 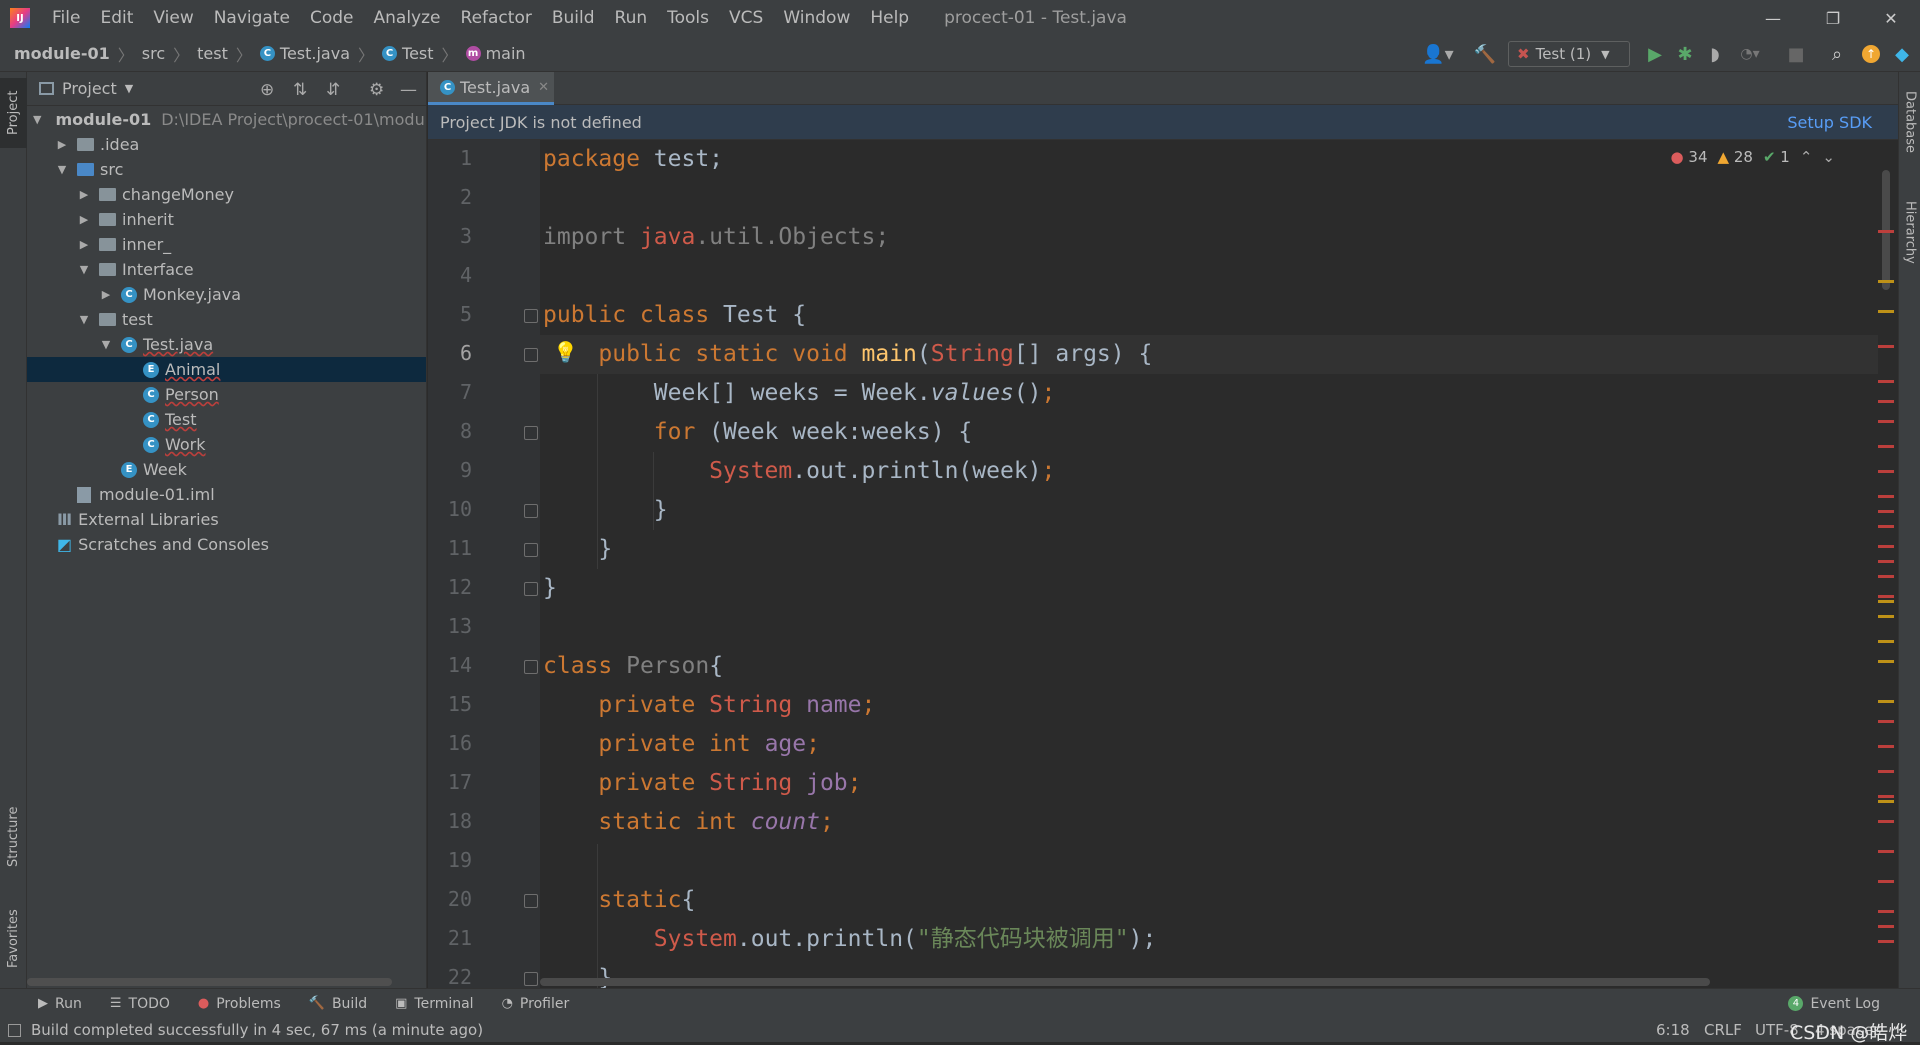 I want to click on line-number: 19, so click(x=450, y=860).